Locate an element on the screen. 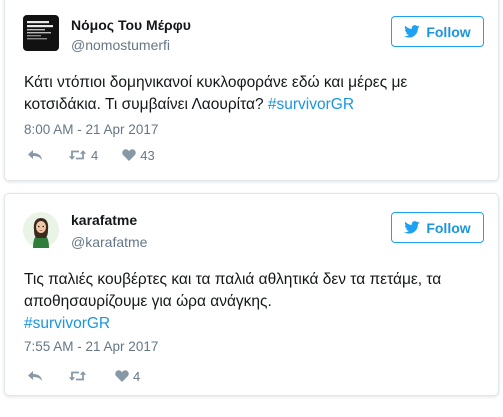  timestamp-link: 7:55 AM - 21 Apr 2017 is located at coordinates (91, 346).